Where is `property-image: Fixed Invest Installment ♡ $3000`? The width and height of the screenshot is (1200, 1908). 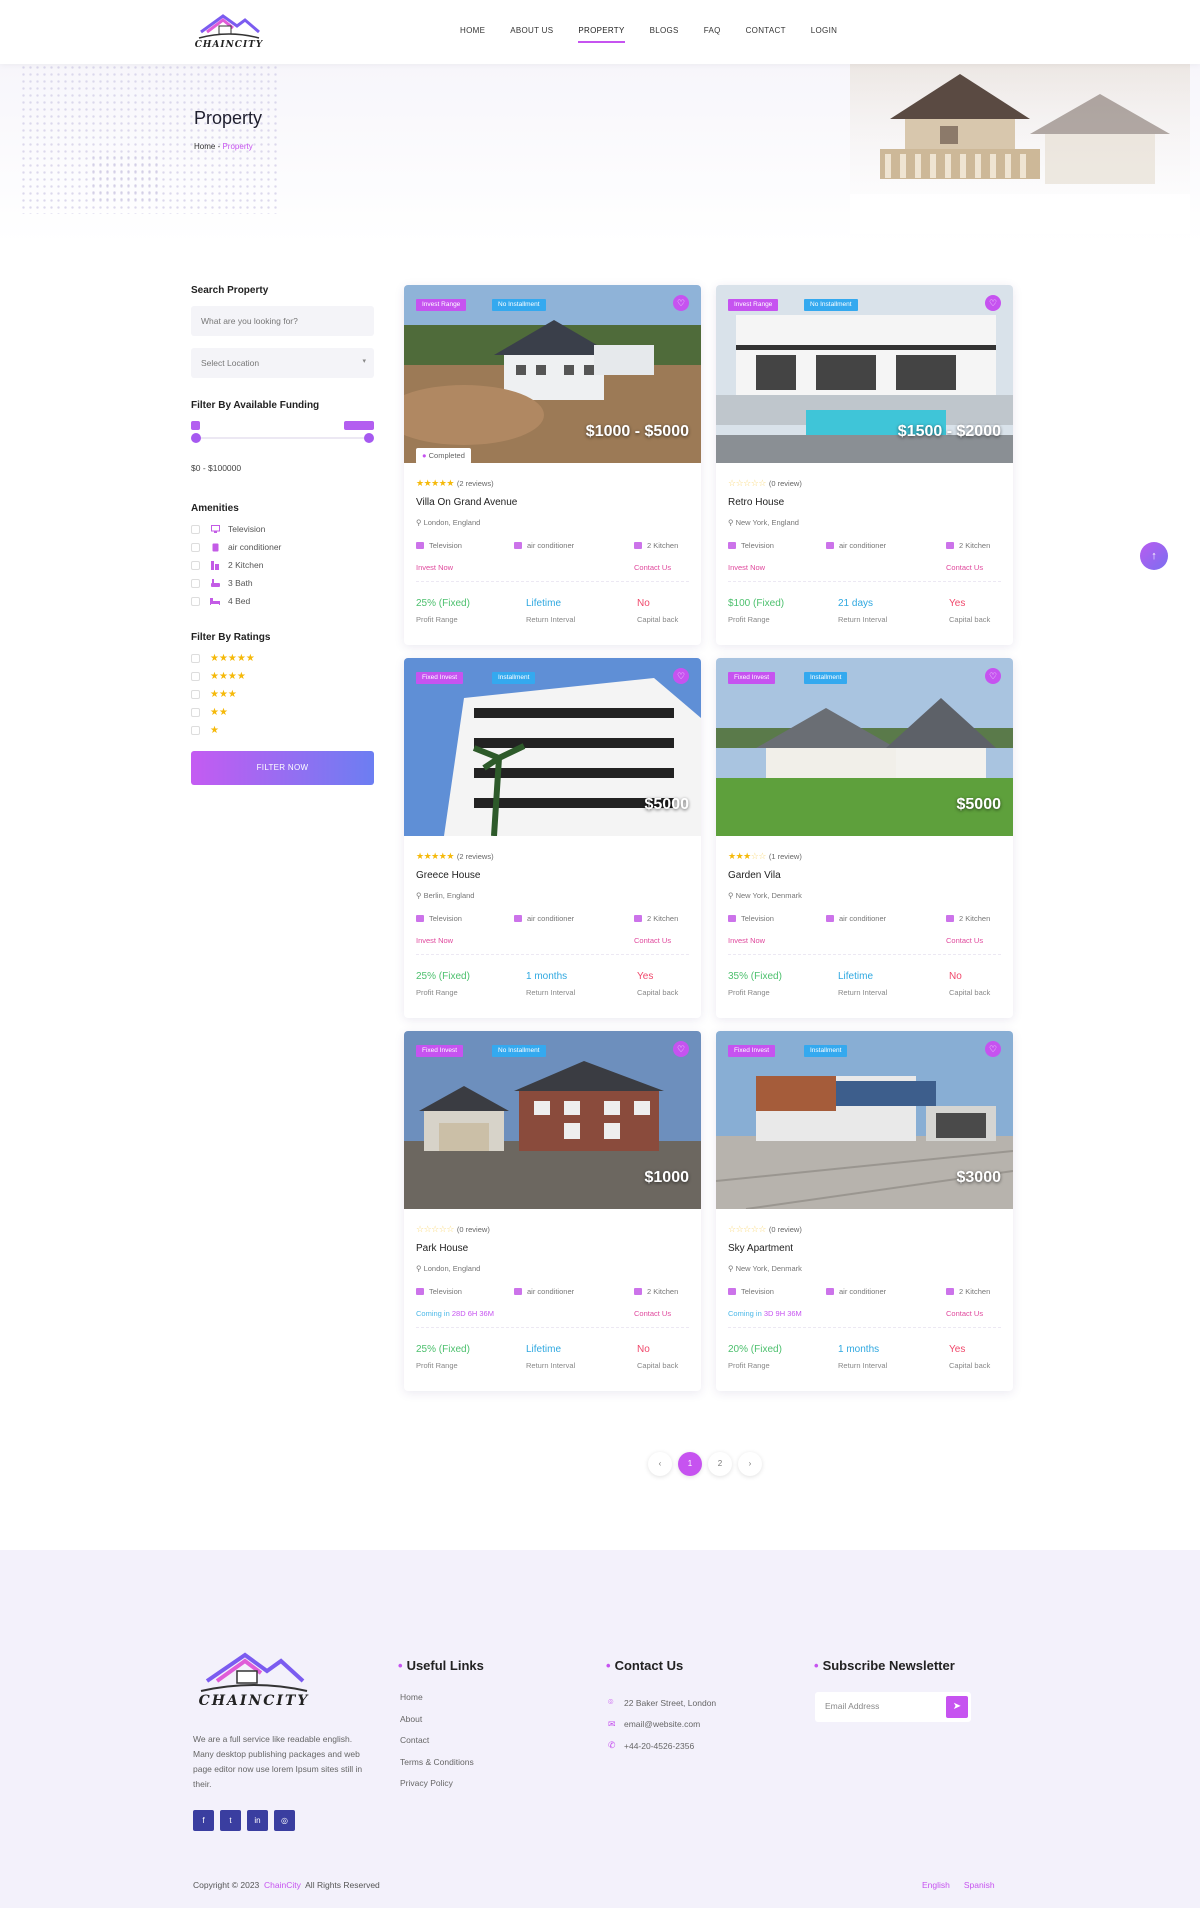 property-image: Fixed Invest Installment ♡ $3000 is located at coordinates (864, 1120).